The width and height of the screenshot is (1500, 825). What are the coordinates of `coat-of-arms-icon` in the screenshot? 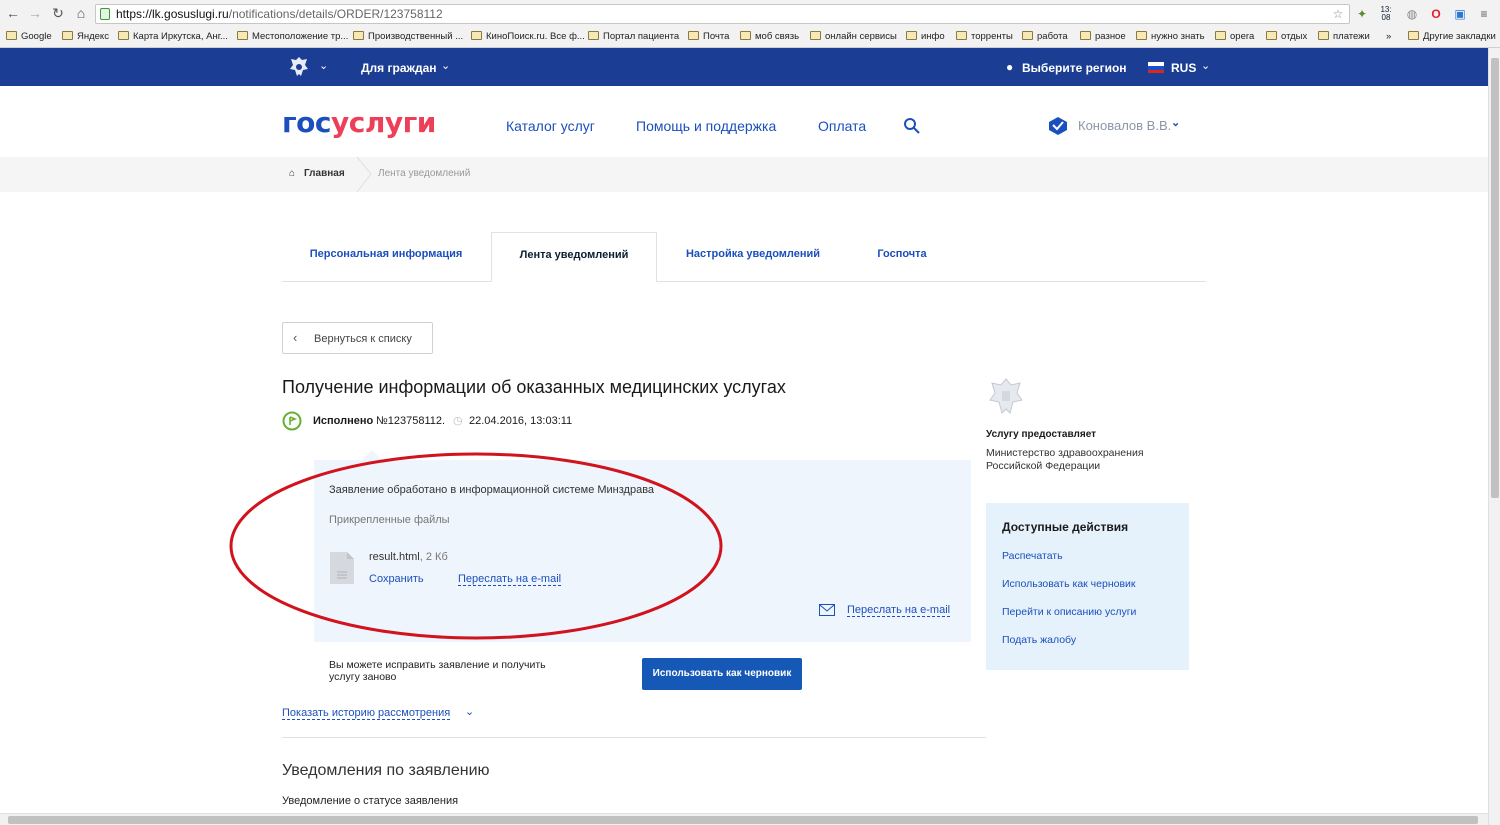 It's located at (299, 67).